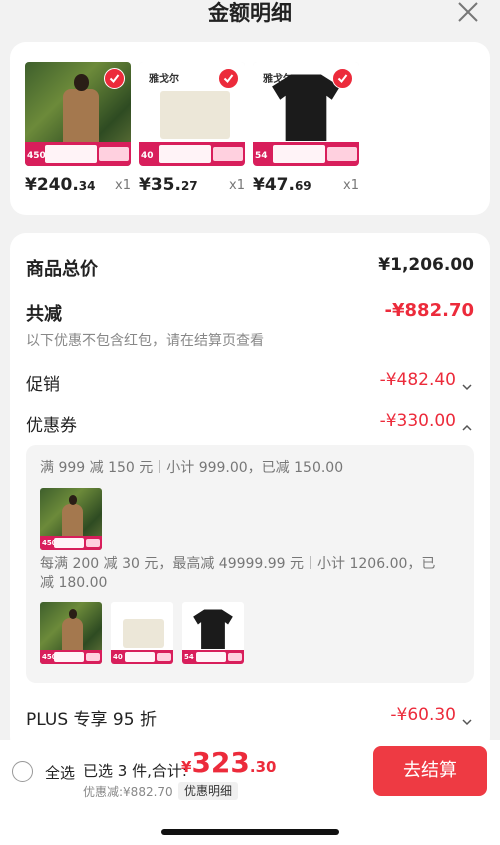 The image size is (500, 845). I want to click on promo-tag: 40, so click(192, 154).